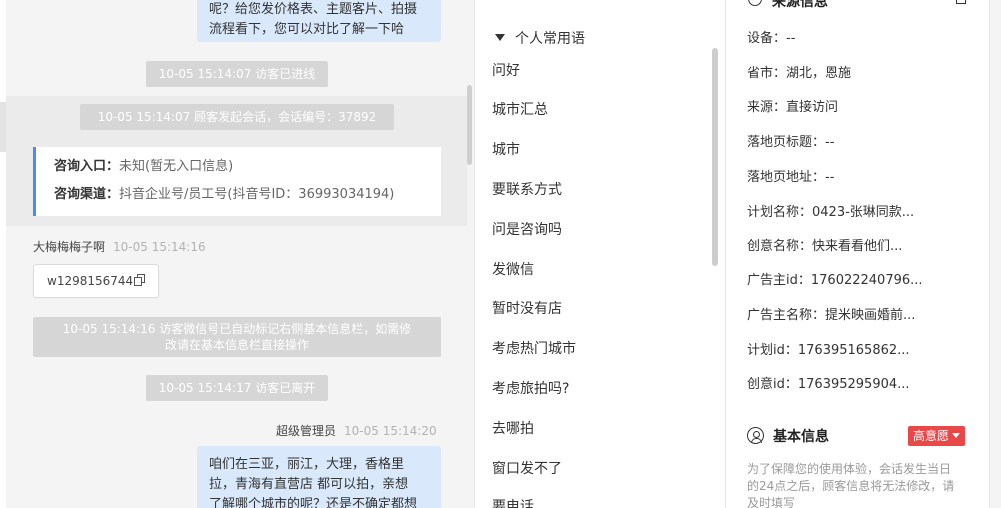 The width and height of the screenshot is (1001, 508). I want to click on customer-message-time: 10-05 15:14:16, so click(159, 247).